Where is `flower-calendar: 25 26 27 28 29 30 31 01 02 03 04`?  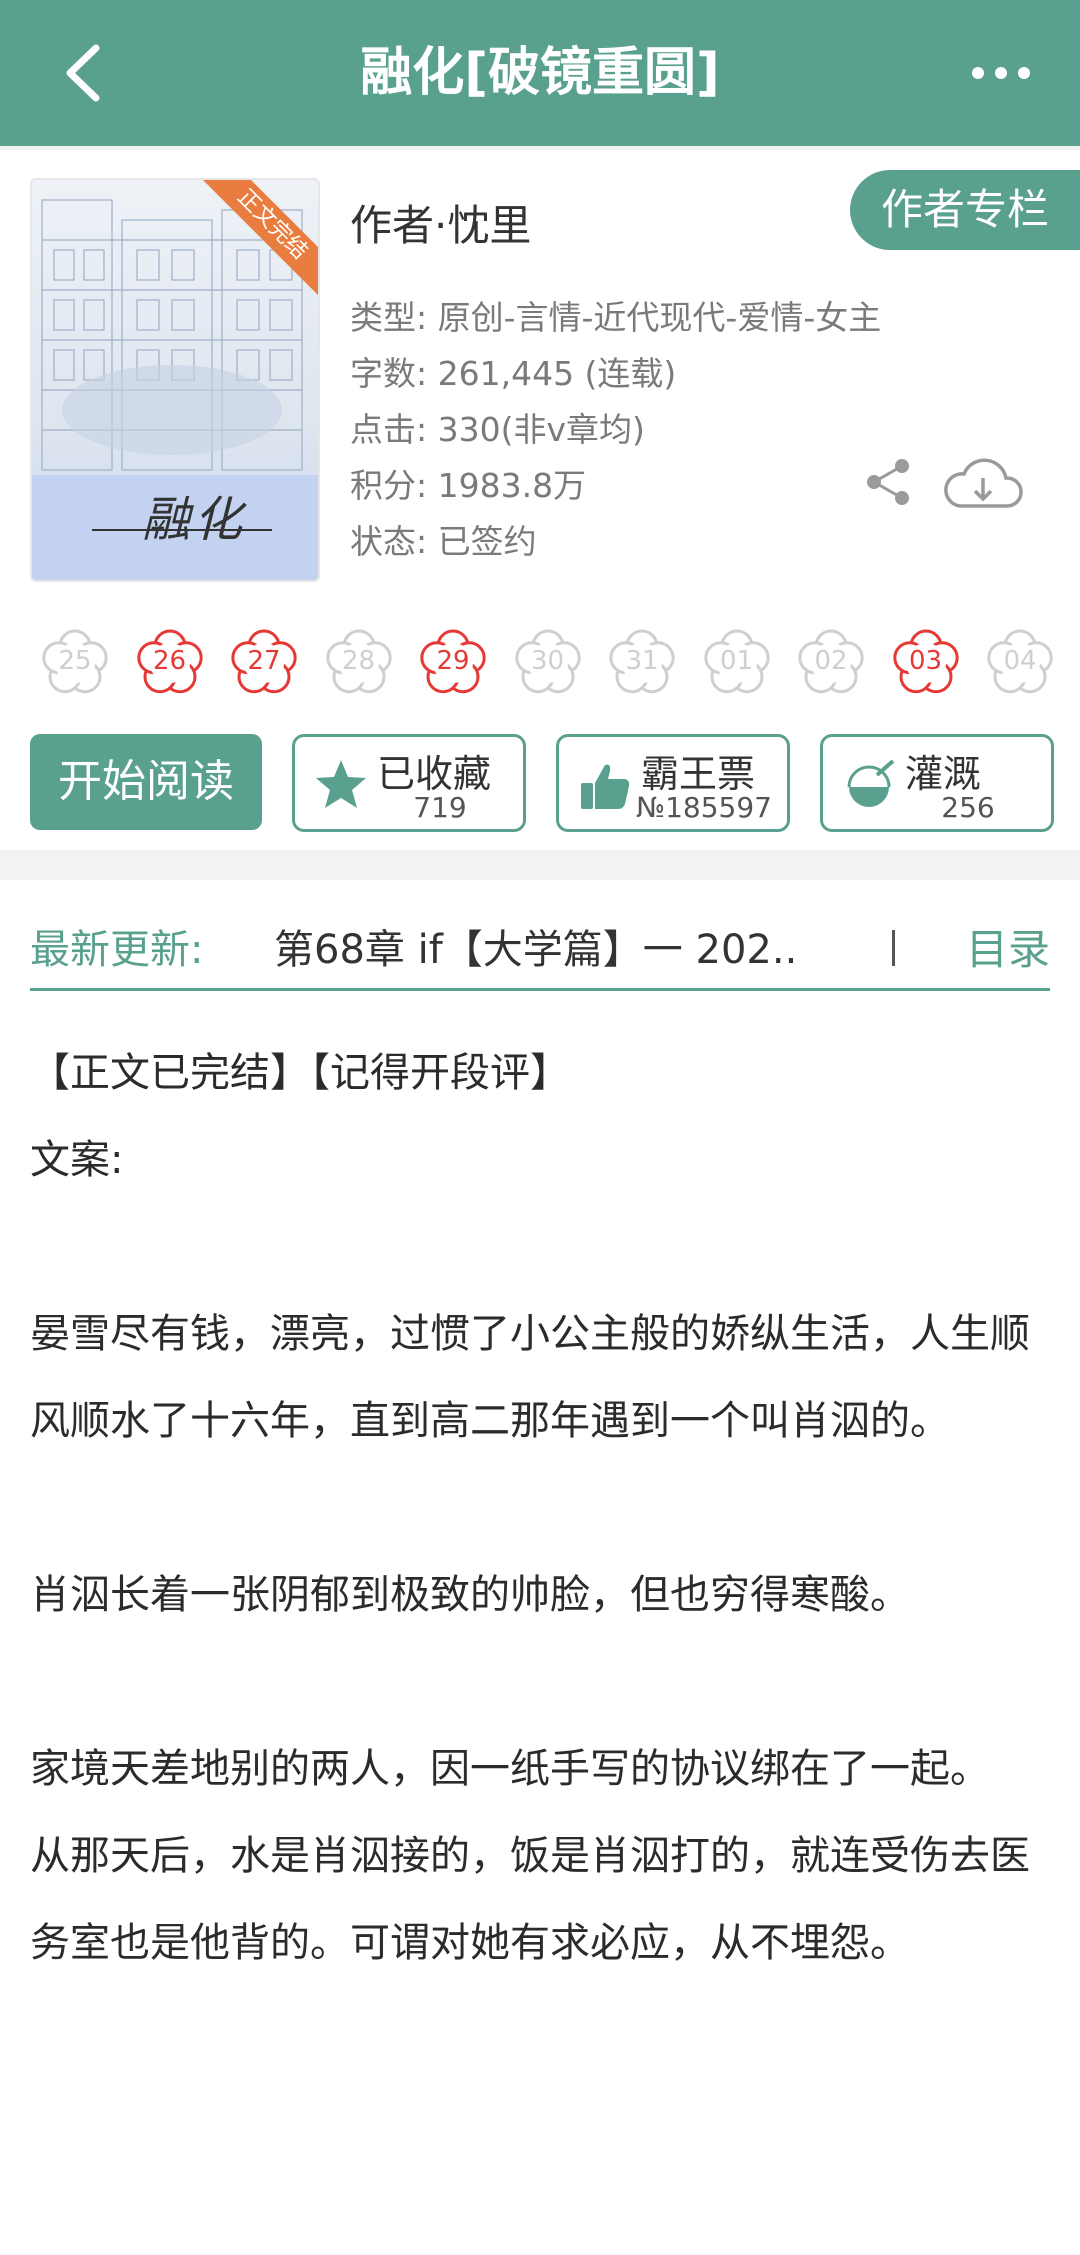
flower-calendar: 25 26 27 28 29 30 31 01 02 03 04 is located at coordinates (544, 665).